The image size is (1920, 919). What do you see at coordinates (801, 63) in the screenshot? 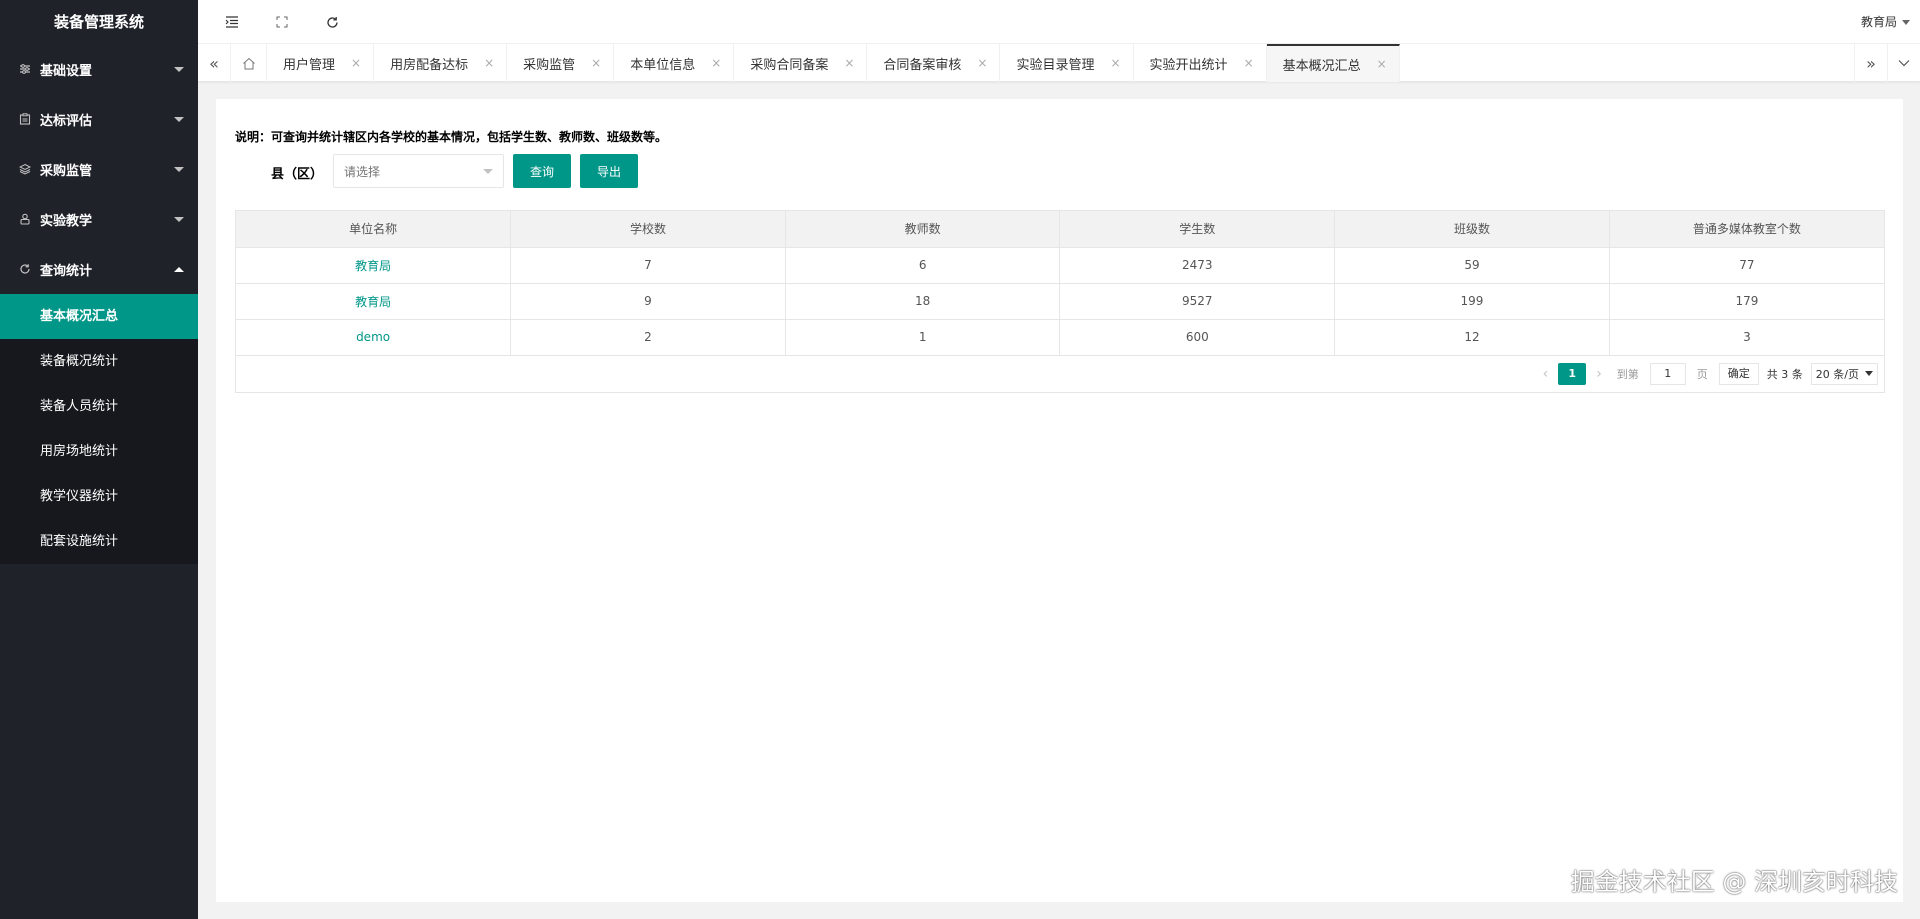
I see `tab-contract-filing: 采购合同备案 ×` at bounding box center [801, 63].